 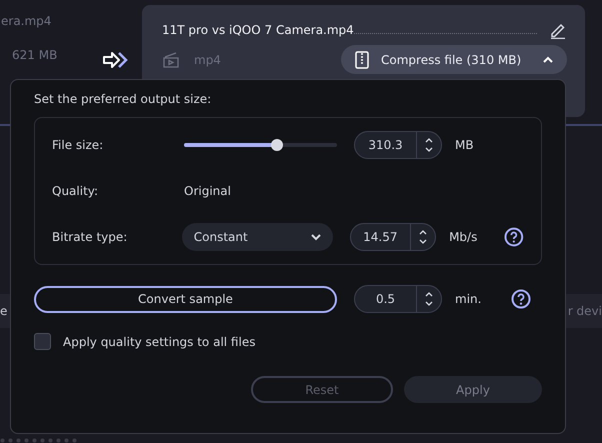 What do you see at coordinates (26, 21) in the screenshot?
I see `file-name: era.mp4` at bounding box center [26, 21].